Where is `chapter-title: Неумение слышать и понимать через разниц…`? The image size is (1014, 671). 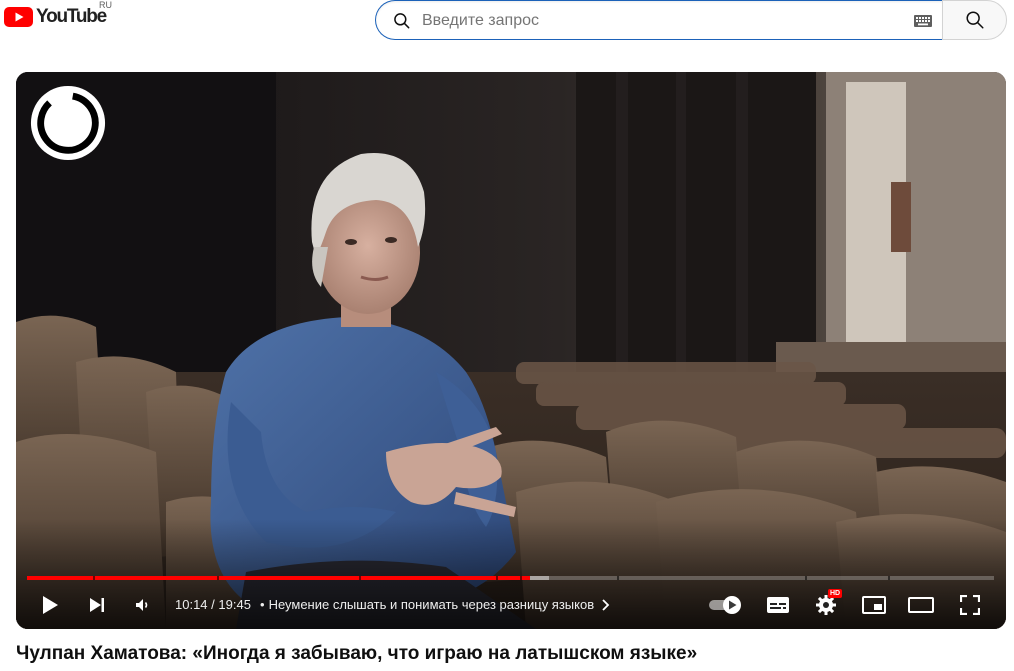 chapter-title: Неумение слышать и понимать через разниц… is located at coordinates (431, 604).